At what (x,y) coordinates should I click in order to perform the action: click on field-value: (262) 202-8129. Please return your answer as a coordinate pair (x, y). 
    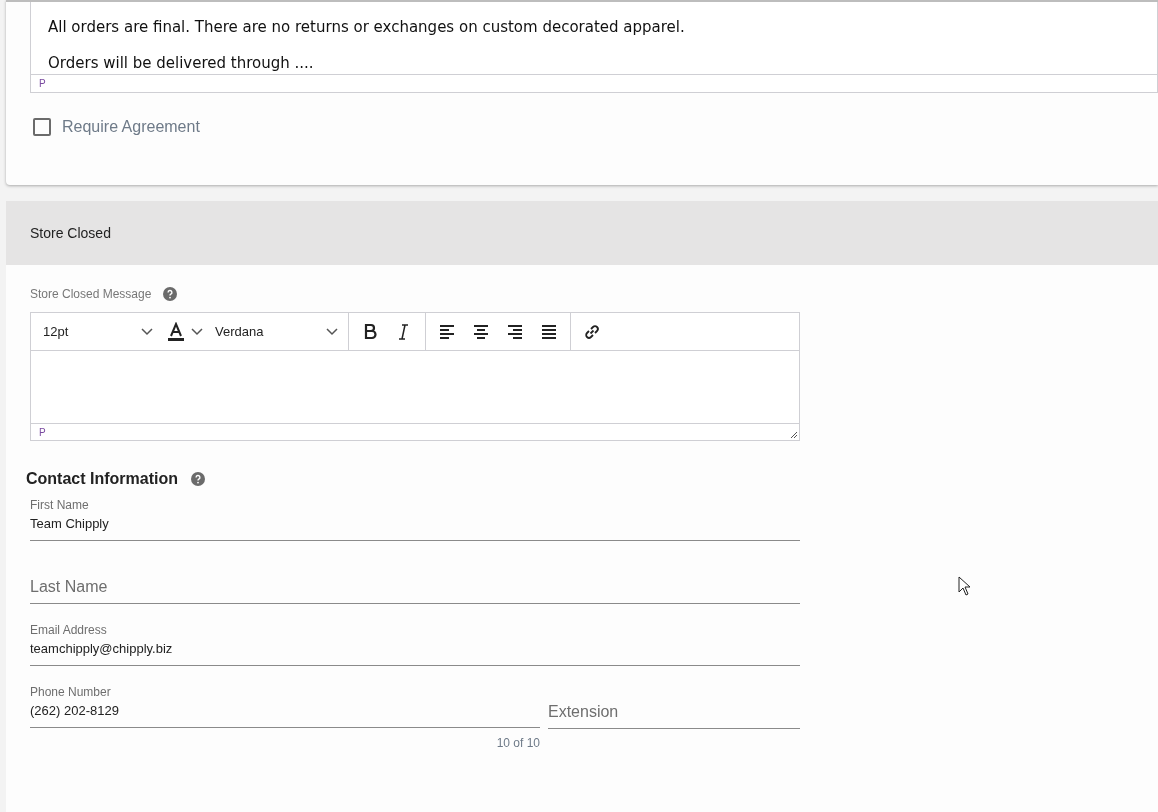
    Looking at the image, I should click on (75, 711).